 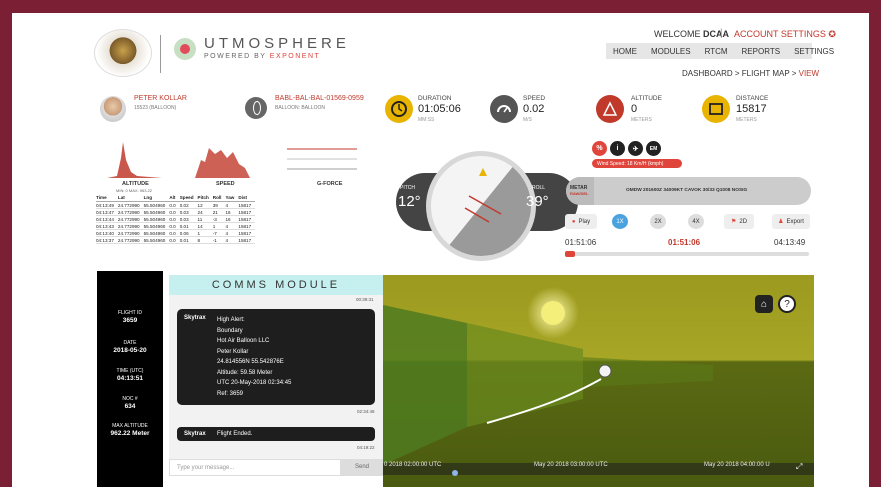 I want to click on date-value: 2018-05-20, so click(x=130, y=350).